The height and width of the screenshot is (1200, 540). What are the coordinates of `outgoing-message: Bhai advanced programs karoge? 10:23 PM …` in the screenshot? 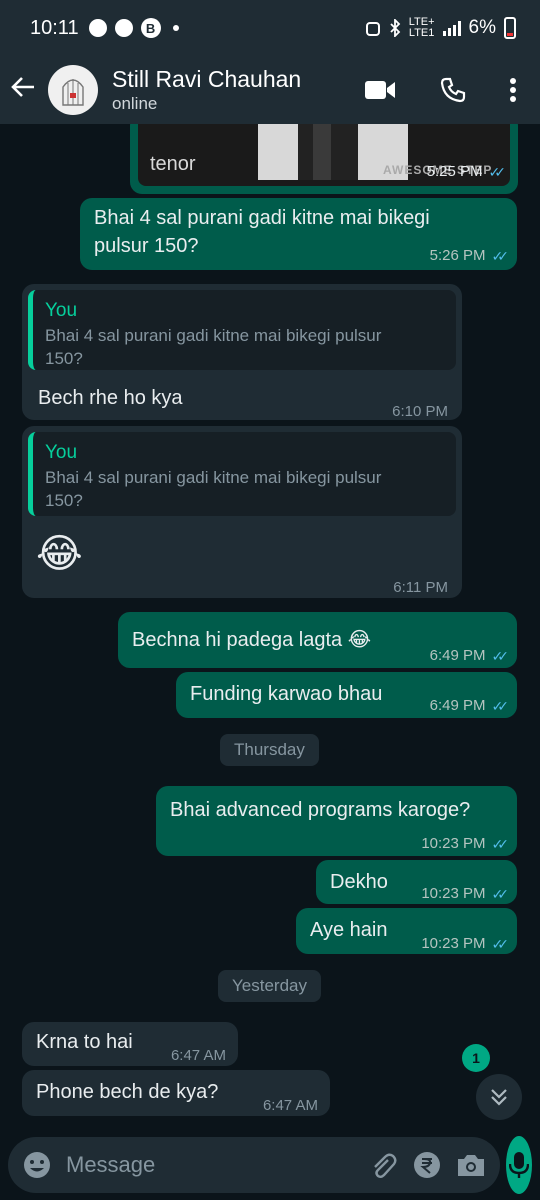 It's located at (336, 821).